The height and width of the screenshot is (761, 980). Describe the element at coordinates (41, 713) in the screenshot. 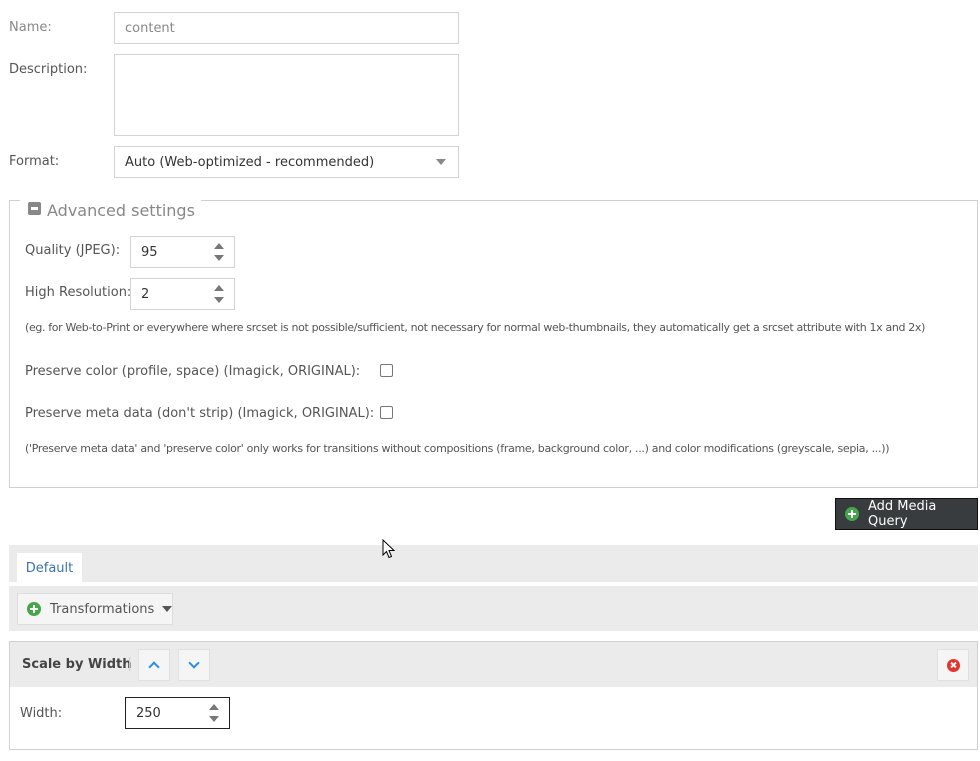

I see `width-label: Width:` at that location.